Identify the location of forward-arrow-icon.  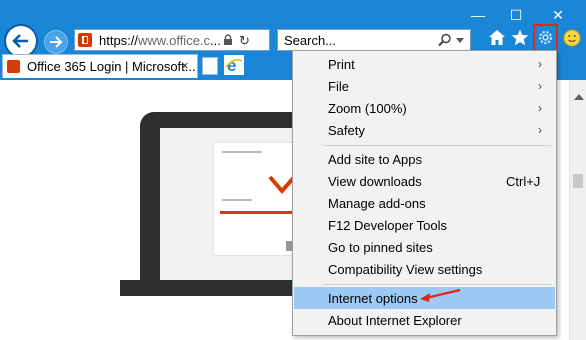
(56, 42).